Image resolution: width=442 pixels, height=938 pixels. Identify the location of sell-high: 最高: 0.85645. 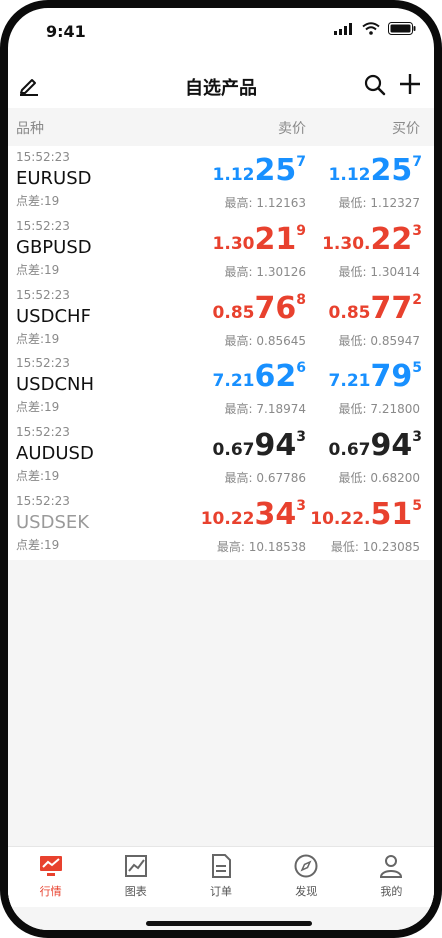
(265, 340).